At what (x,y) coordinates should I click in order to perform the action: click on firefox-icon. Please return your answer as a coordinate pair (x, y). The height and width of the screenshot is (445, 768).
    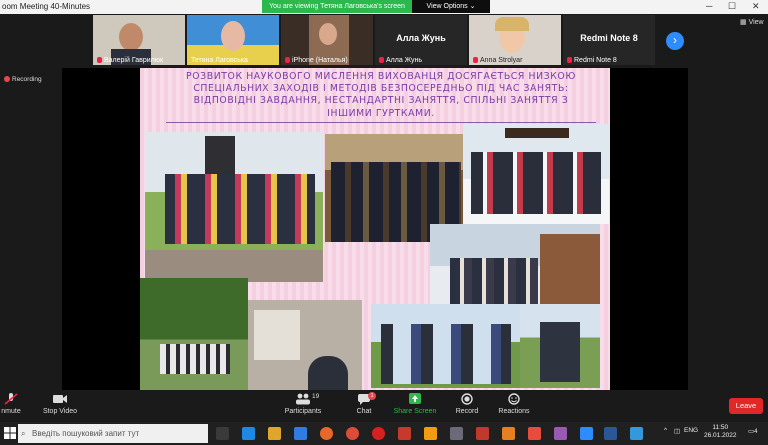
    Looking at the image, I should click on (326, 433).